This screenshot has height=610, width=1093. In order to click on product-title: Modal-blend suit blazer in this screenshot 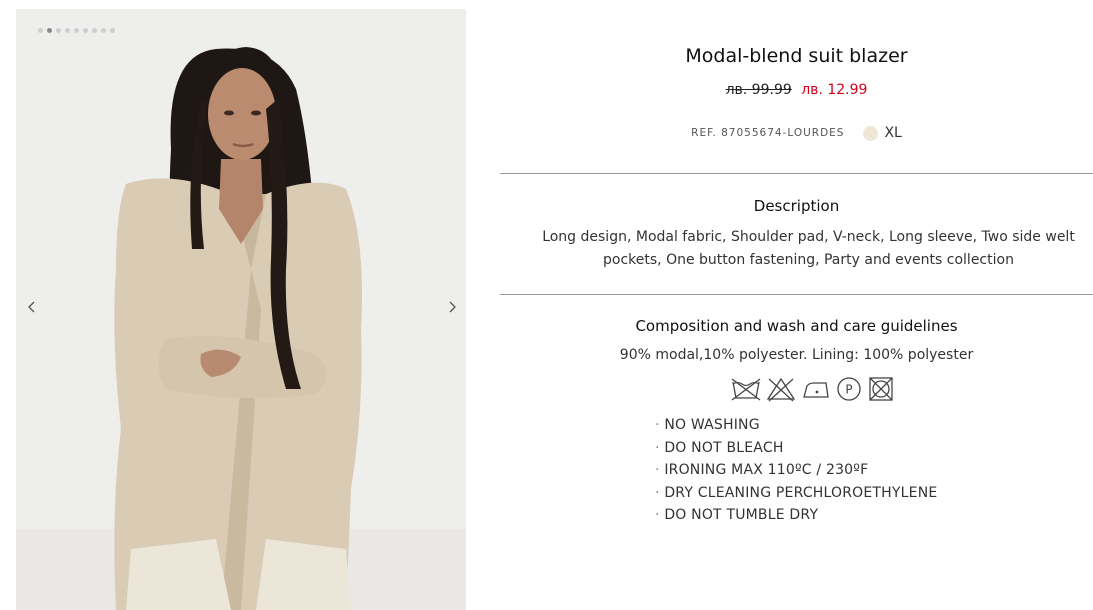, I will do `click(796, 56)`.